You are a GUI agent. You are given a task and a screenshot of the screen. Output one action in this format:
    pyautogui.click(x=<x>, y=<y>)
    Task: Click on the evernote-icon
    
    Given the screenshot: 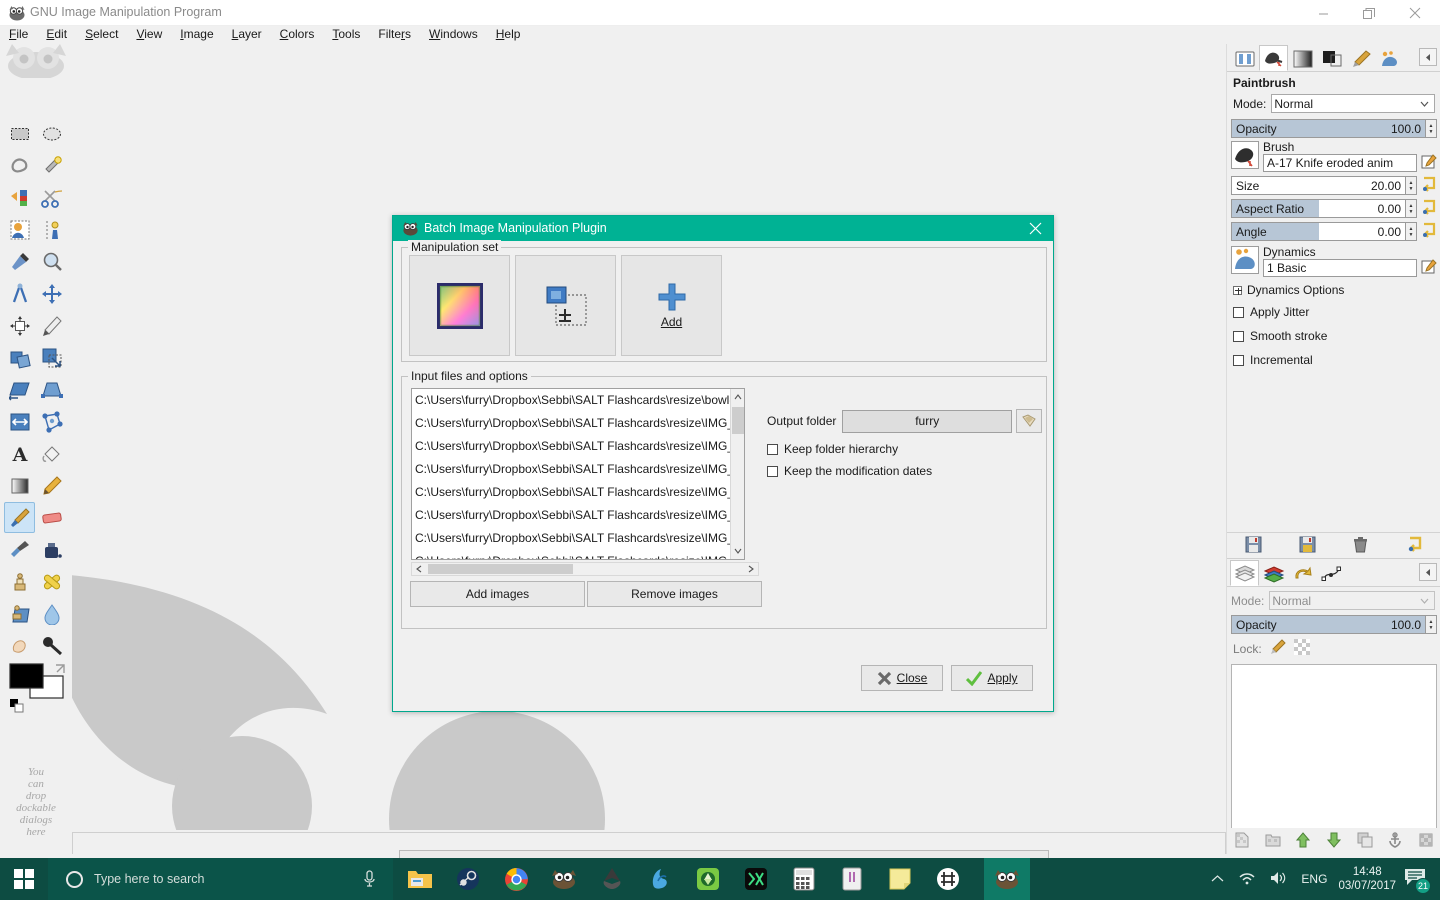 What is the action you would take?
    pyautogui.click(x=708, y=879)
    